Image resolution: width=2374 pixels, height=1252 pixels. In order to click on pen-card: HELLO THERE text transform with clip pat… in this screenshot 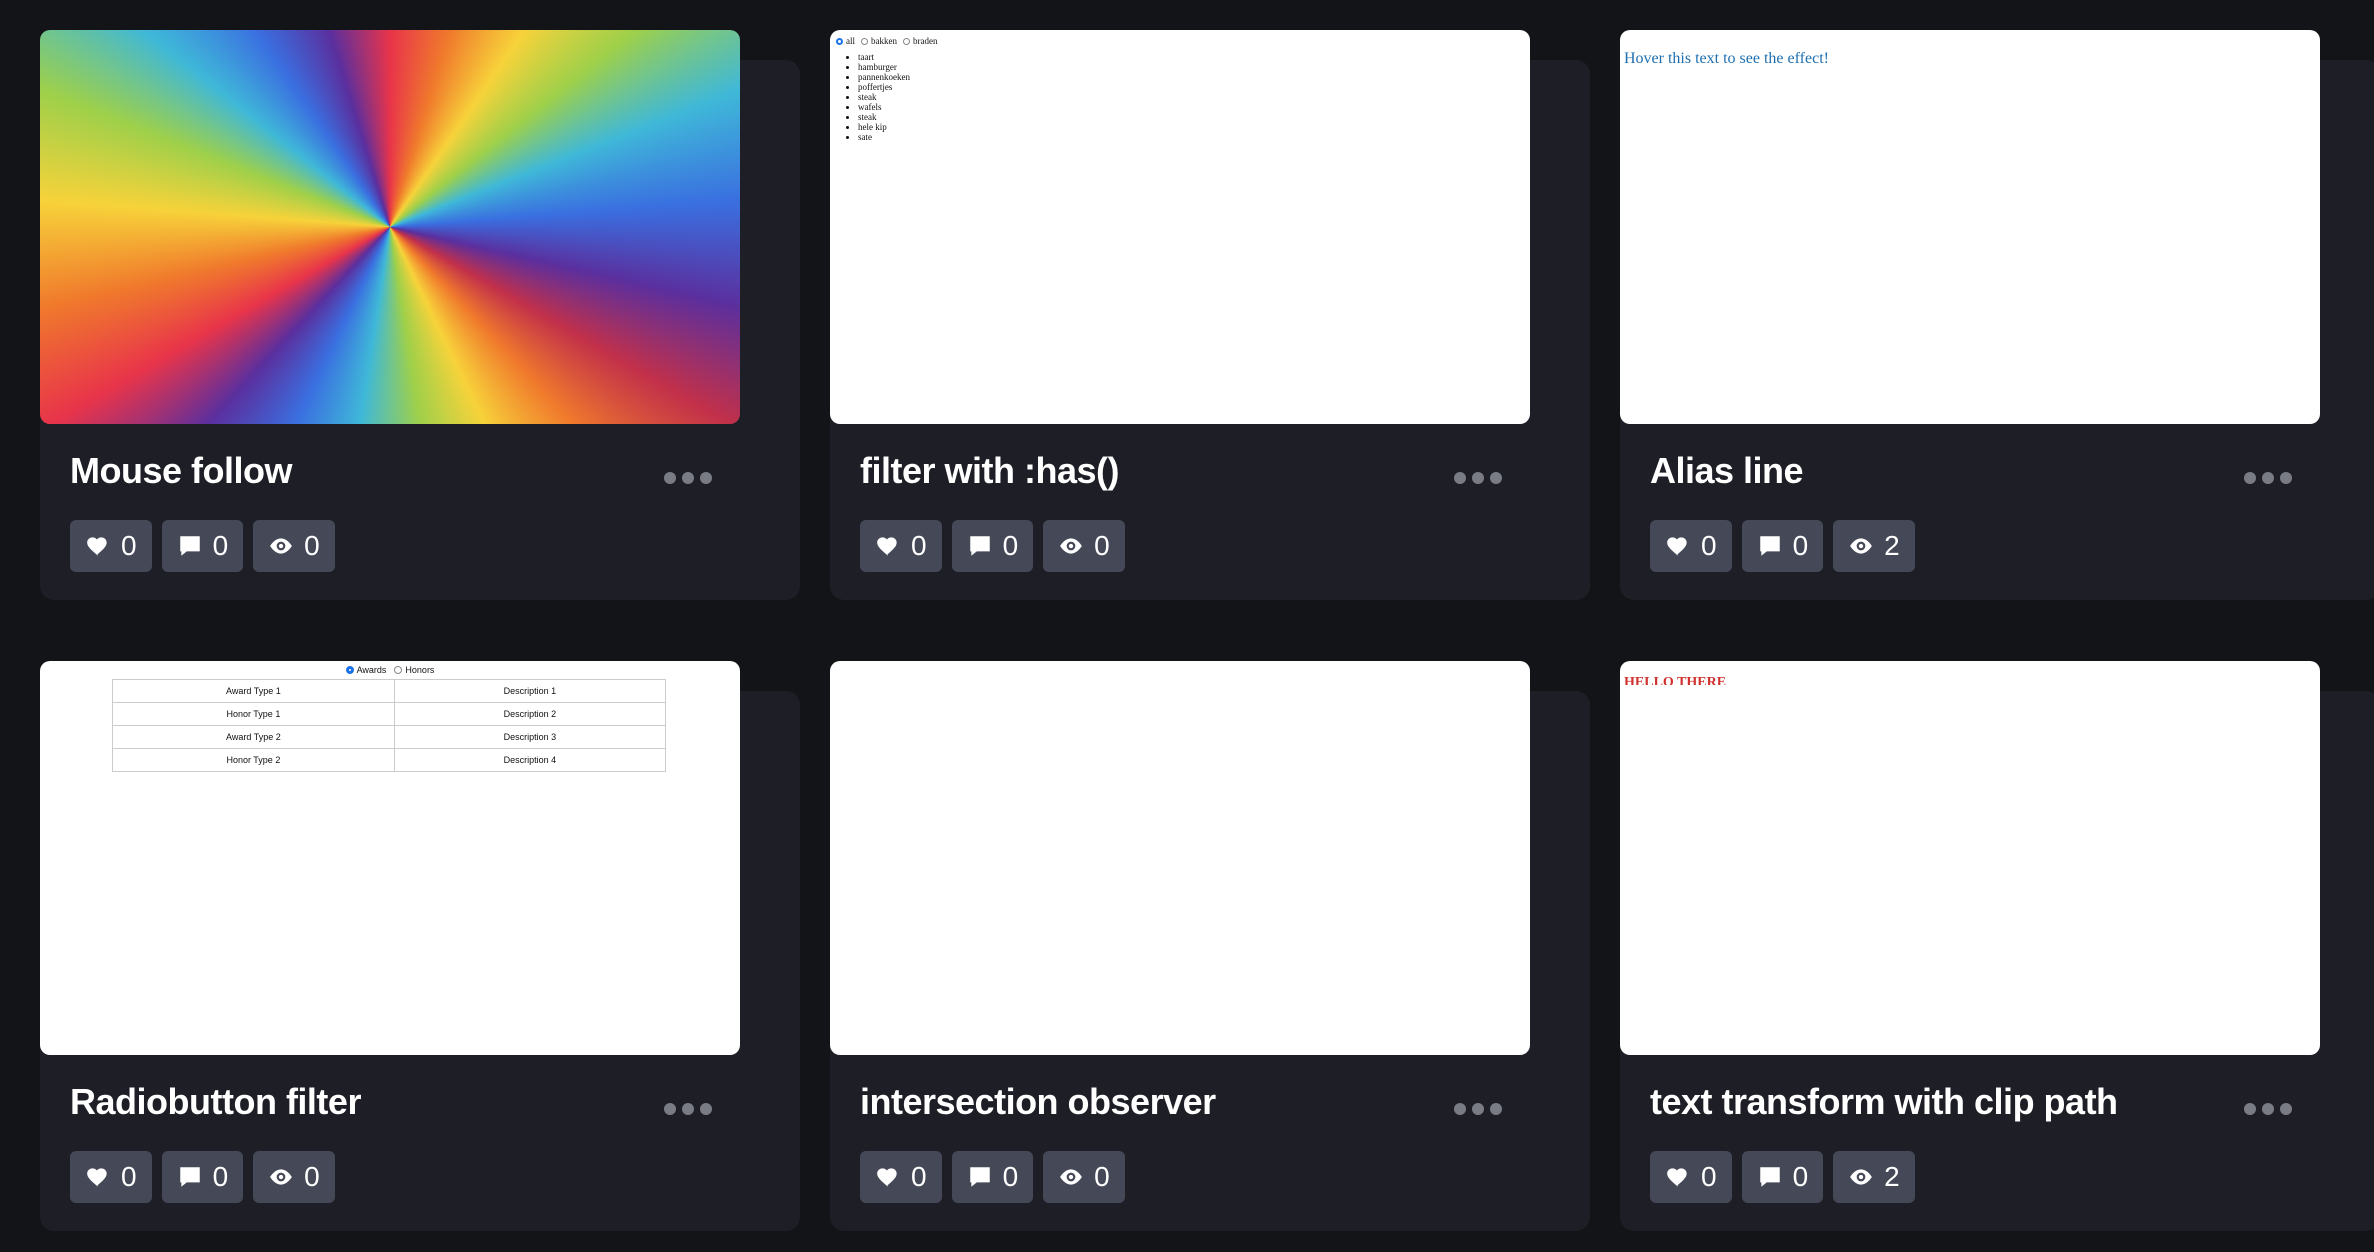, I will do `click(1997, 946)`.